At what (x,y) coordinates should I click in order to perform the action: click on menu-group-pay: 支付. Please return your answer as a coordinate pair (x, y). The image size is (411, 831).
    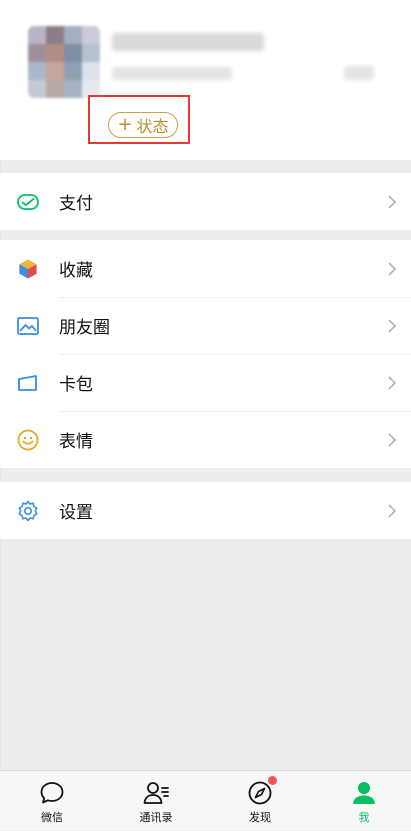
    Looking at the image, I should click on (205, 201).